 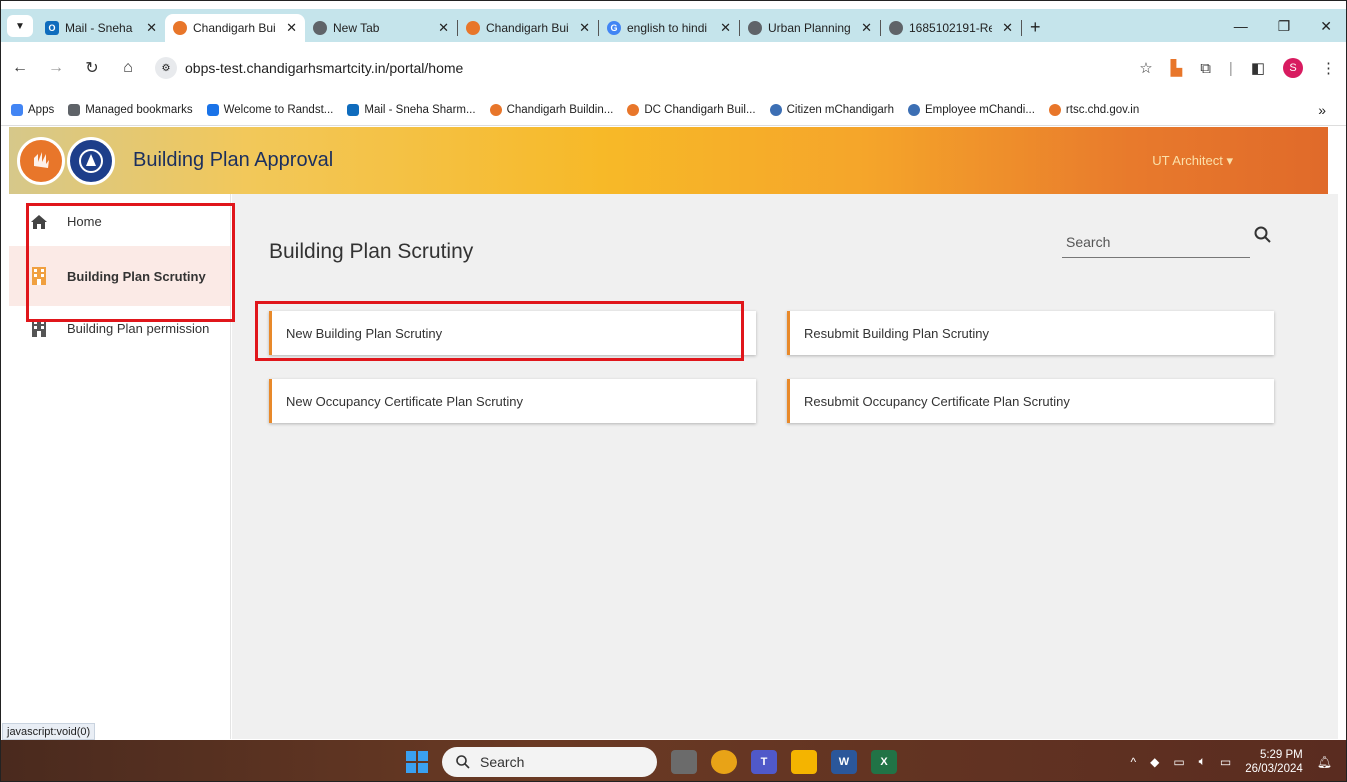 I want to click on file-explorer-icon, so click(x=804, y=761).